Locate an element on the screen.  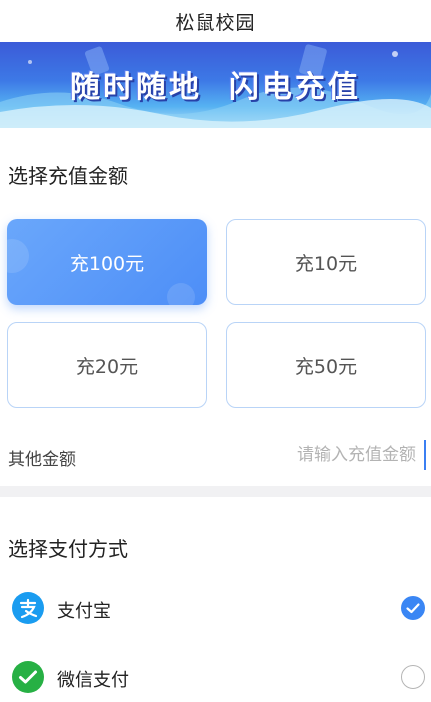
amount-option-label: 充100元 is located at coordinates (107, 263).